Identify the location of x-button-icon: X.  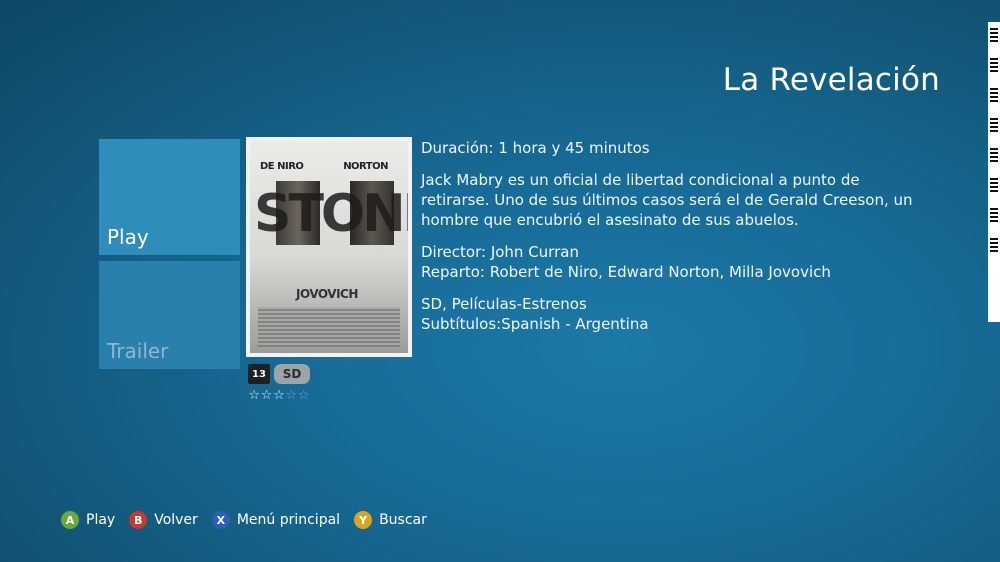
(220, 520).